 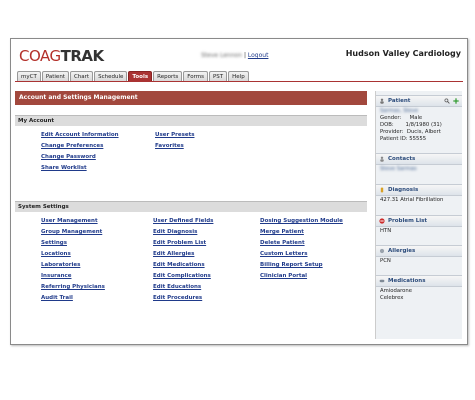 What do you see at coordinates (398, 169) in the screenshot?
I see `contact-name: Steve Sarmas` at bounding box center [398, 169].